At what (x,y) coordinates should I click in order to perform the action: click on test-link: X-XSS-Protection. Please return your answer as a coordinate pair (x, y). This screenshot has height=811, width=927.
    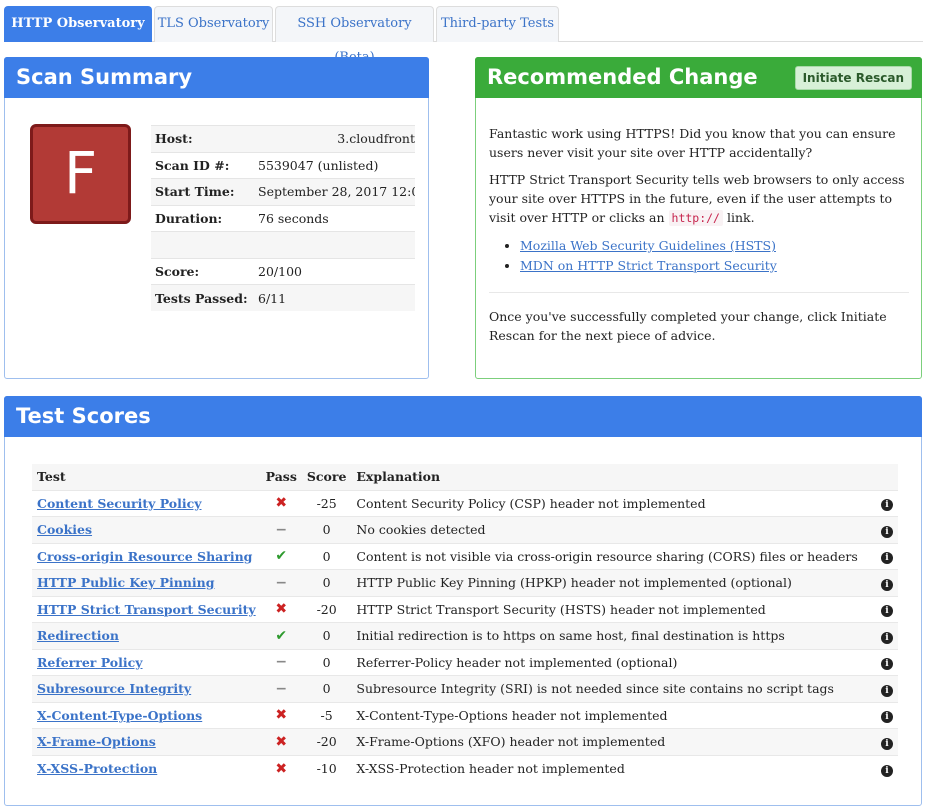
    Looking at the image, I should click on (97, 768).